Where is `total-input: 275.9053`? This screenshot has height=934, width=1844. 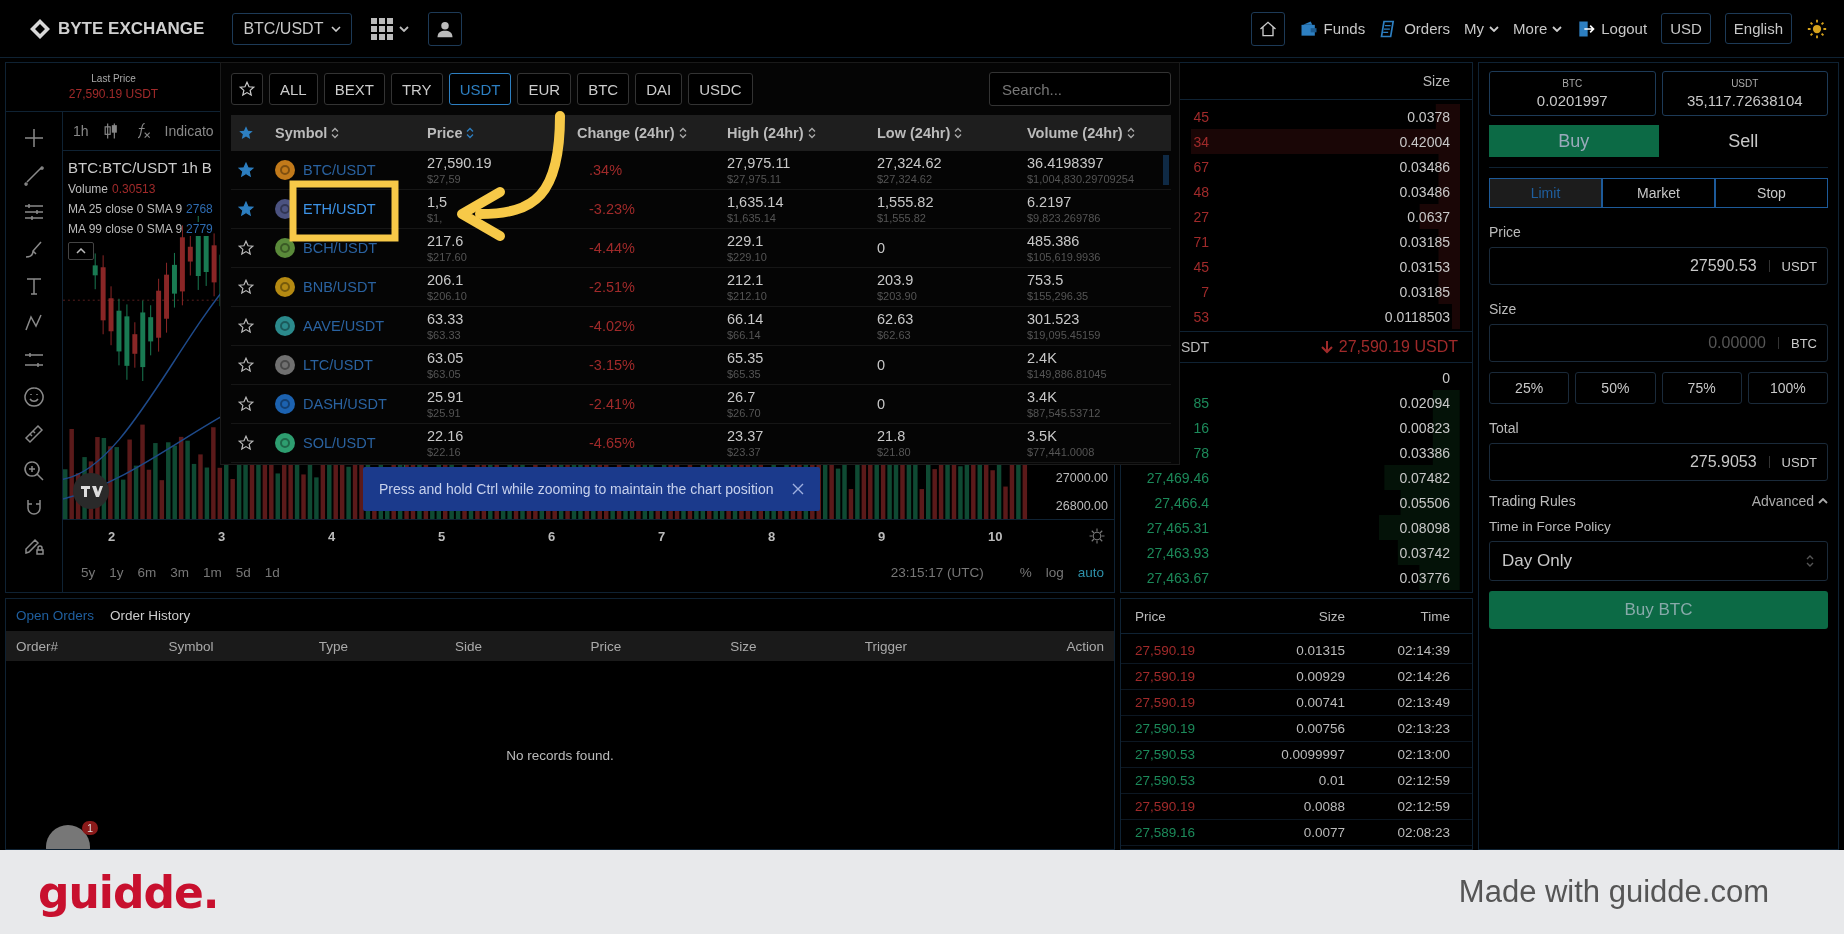 total-input: 275.9053 is located at coordinates (1628, 462).